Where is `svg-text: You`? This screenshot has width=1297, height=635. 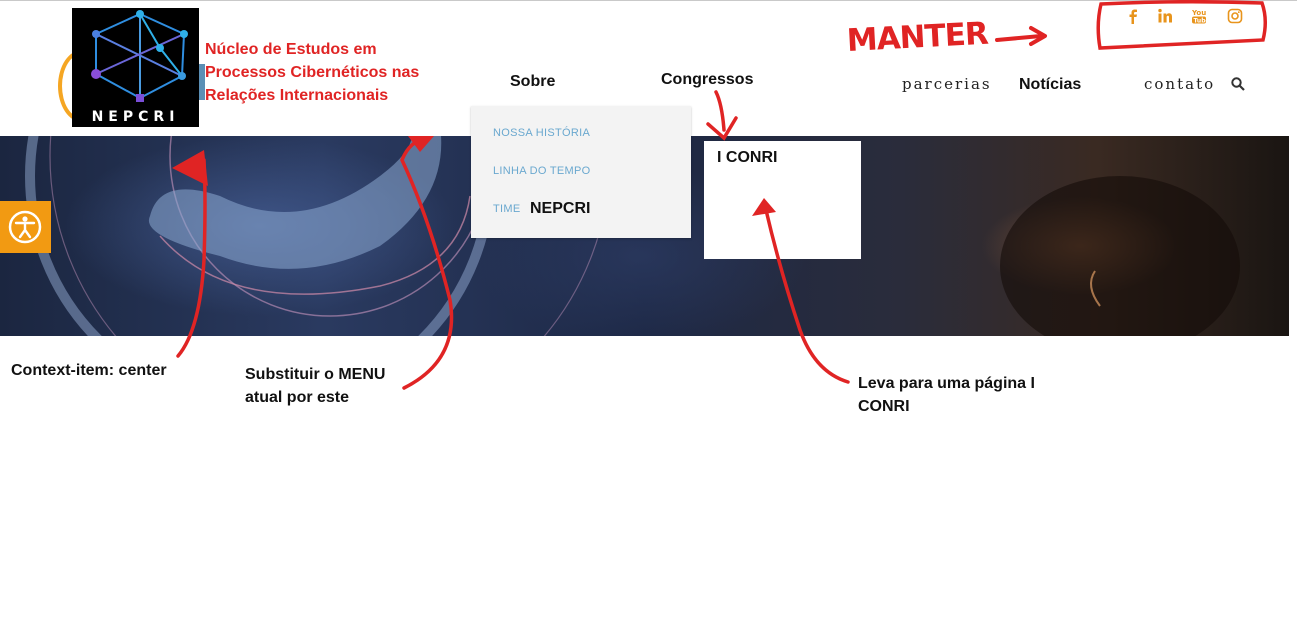 svg-text: You is located at coordinates (1198, 13).